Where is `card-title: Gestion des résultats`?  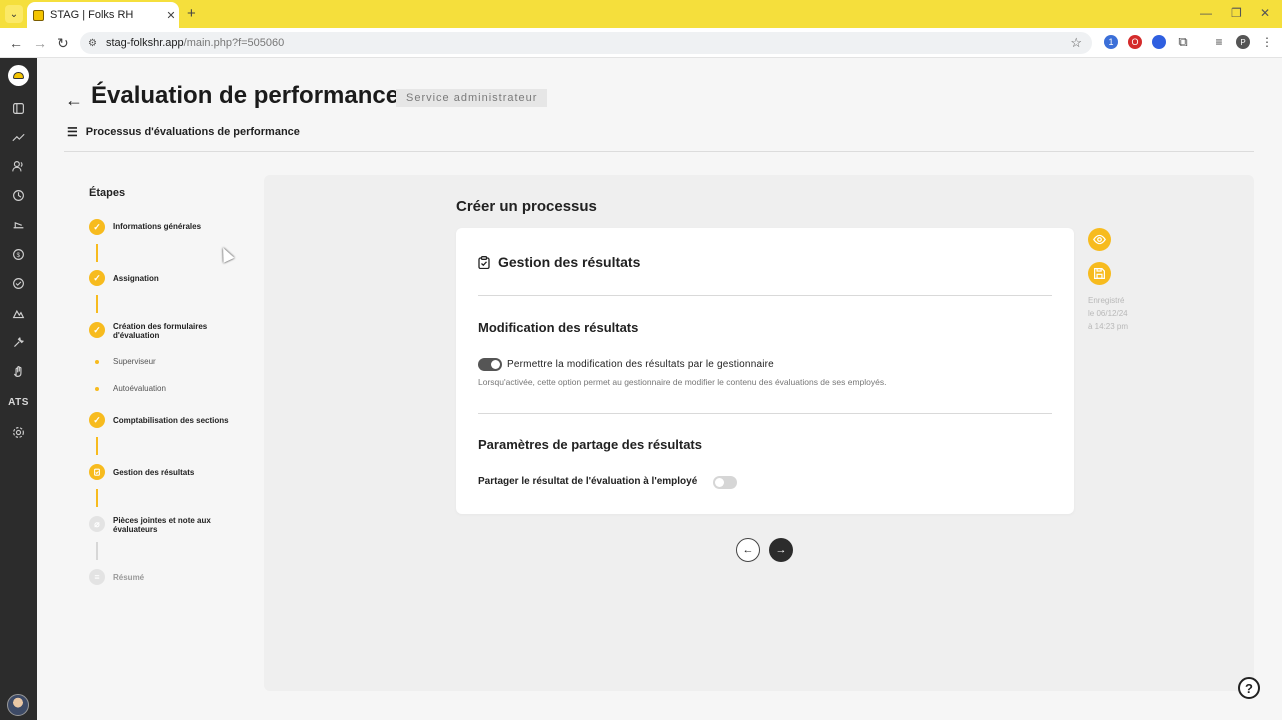 card-title: Gestion des résultats is located at coordinates (569, 262).